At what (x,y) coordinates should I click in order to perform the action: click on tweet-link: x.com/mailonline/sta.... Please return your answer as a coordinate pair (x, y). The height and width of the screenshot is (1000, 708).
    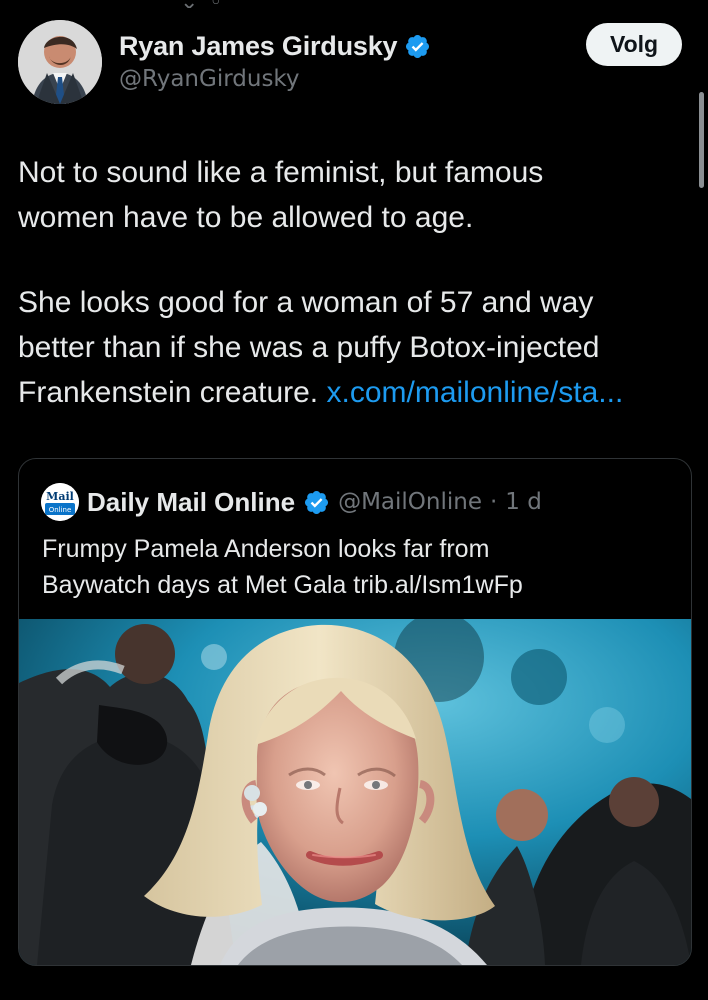
    Looking at the image, I should click on (475, 392).